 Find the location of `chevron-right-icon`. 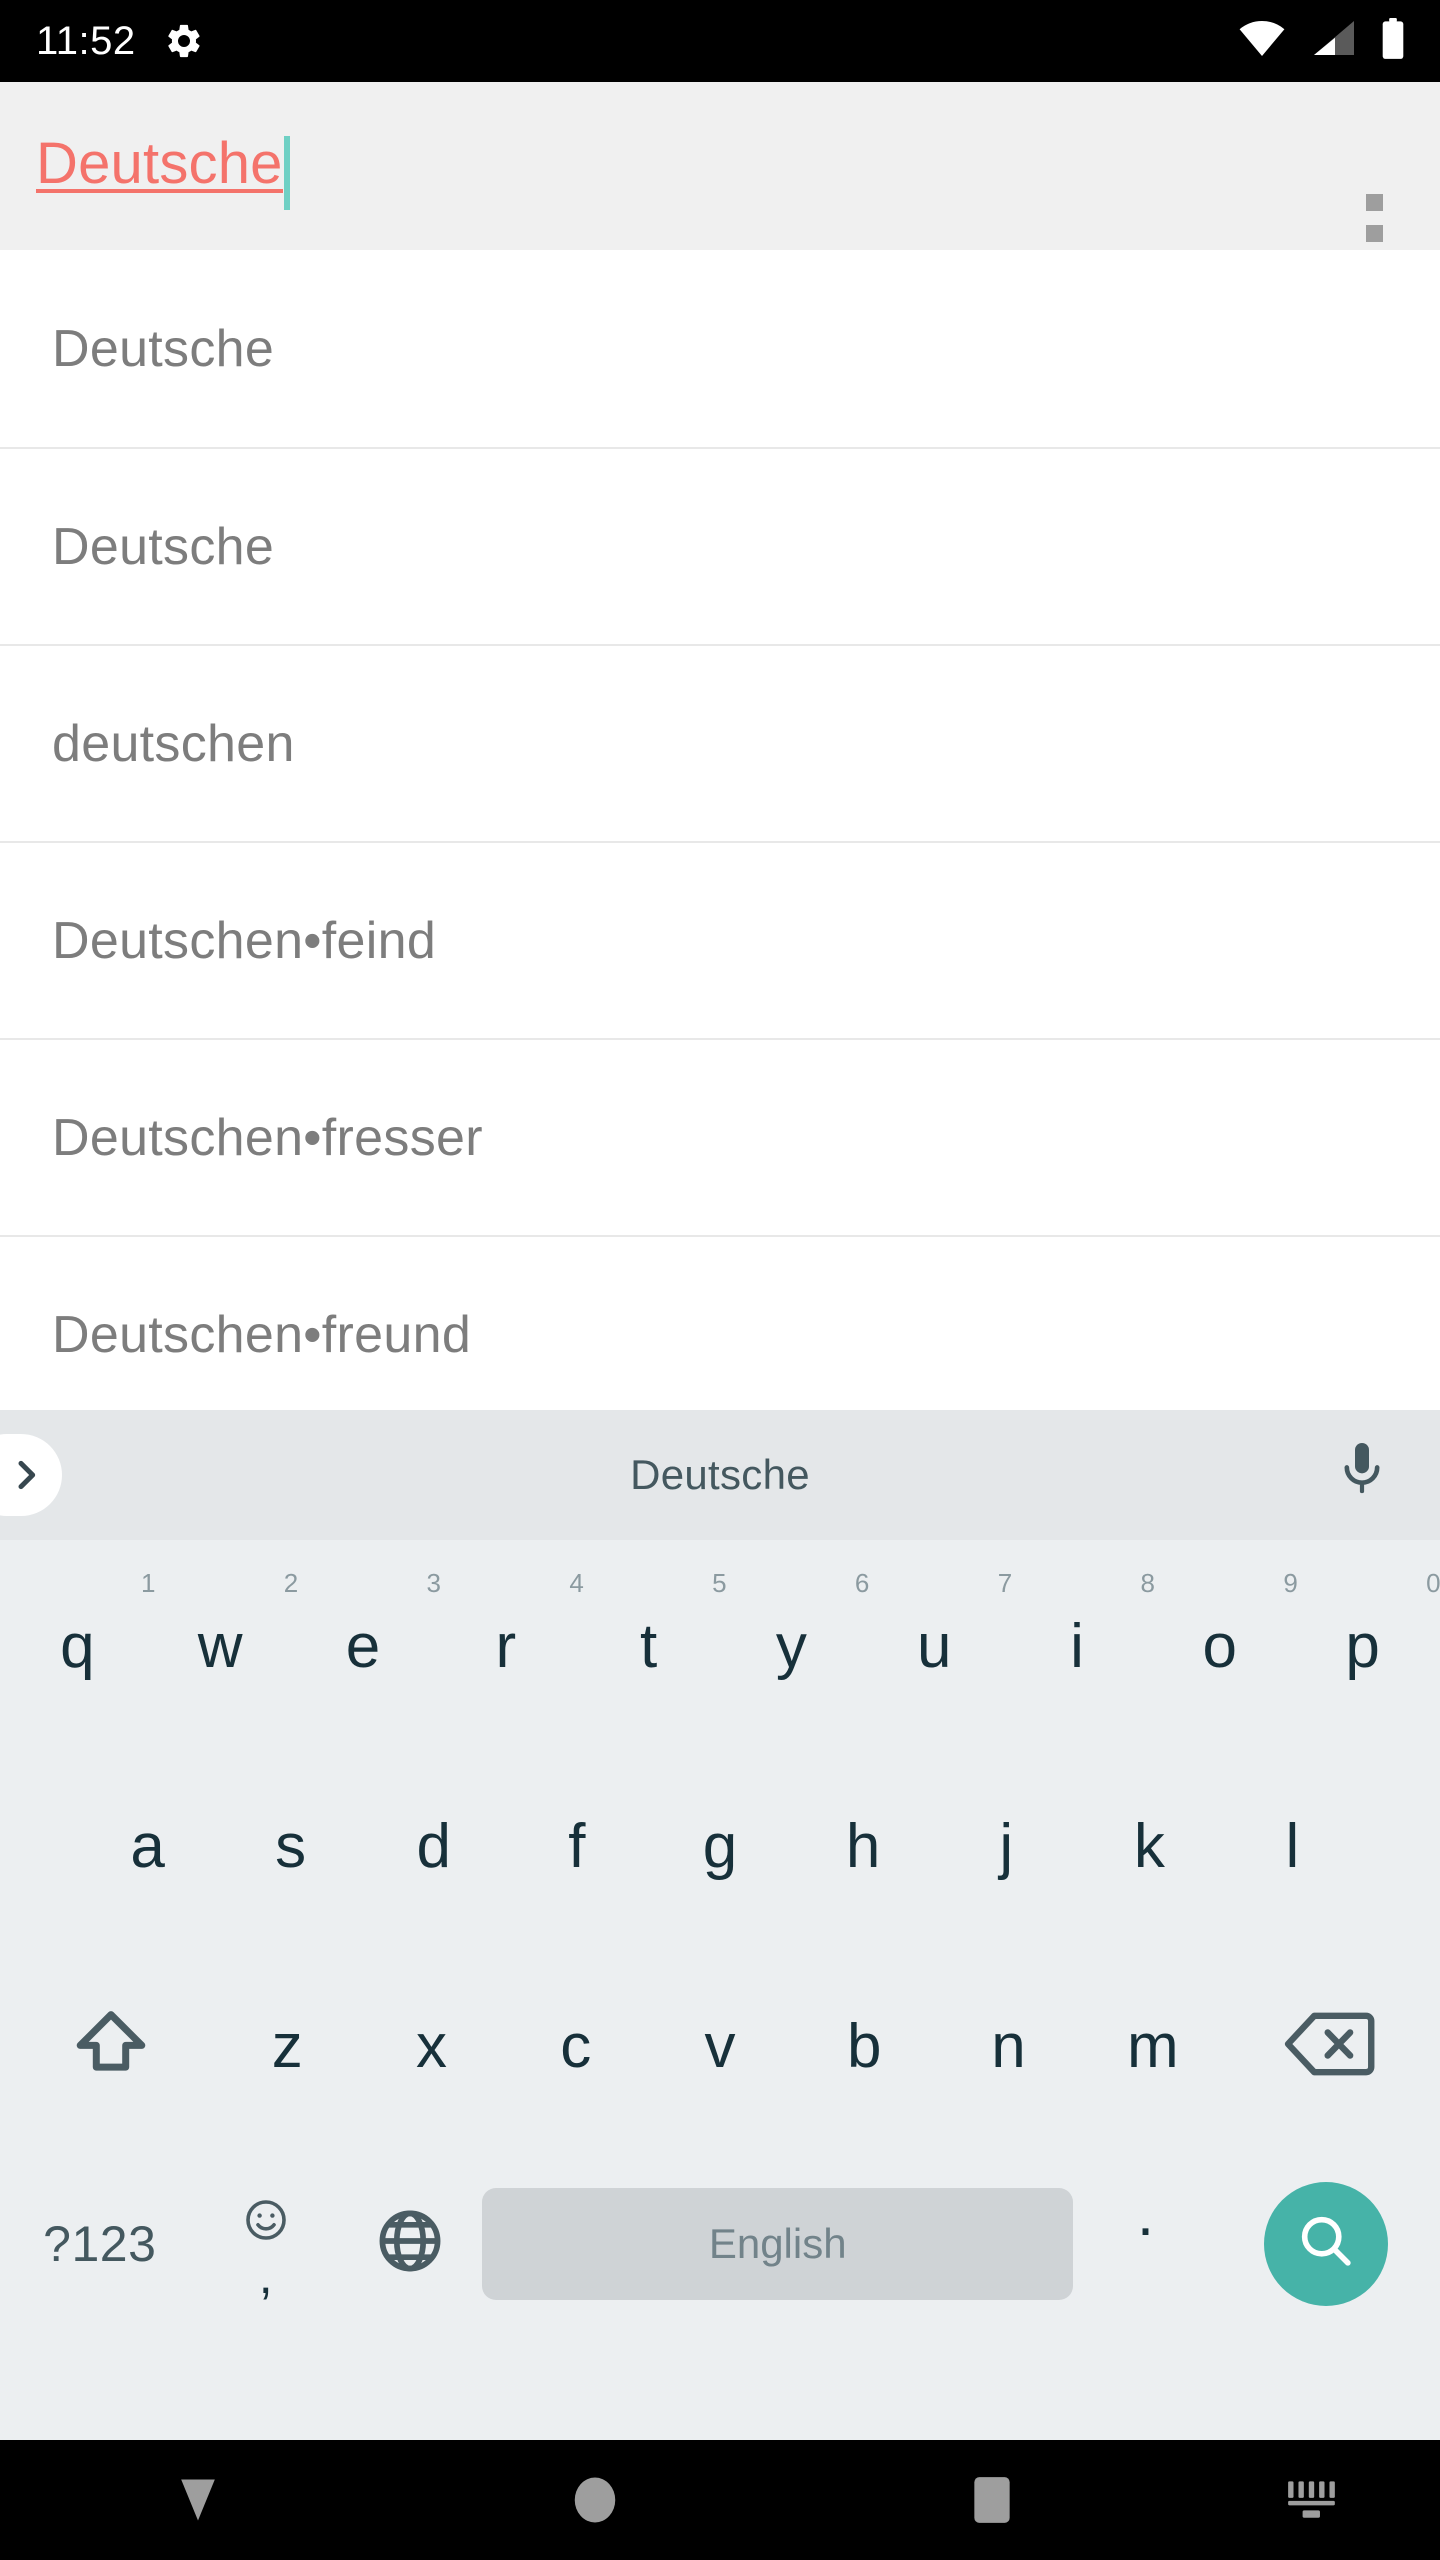

chevron-right-icon is located at coordinates (31, 1475).